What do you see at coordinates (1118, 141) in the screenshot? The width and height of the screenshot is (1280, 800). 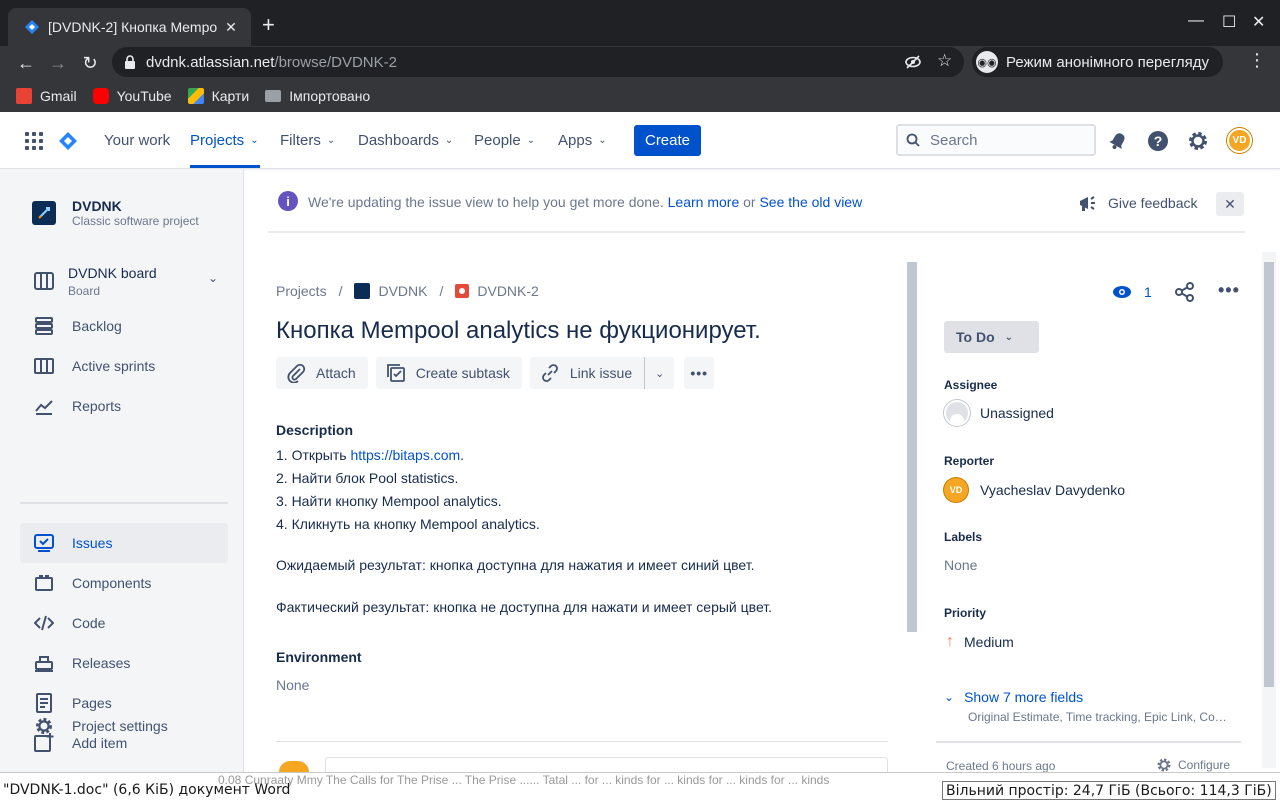 I see `notifications-icon` at bounding box center [1118, 141].